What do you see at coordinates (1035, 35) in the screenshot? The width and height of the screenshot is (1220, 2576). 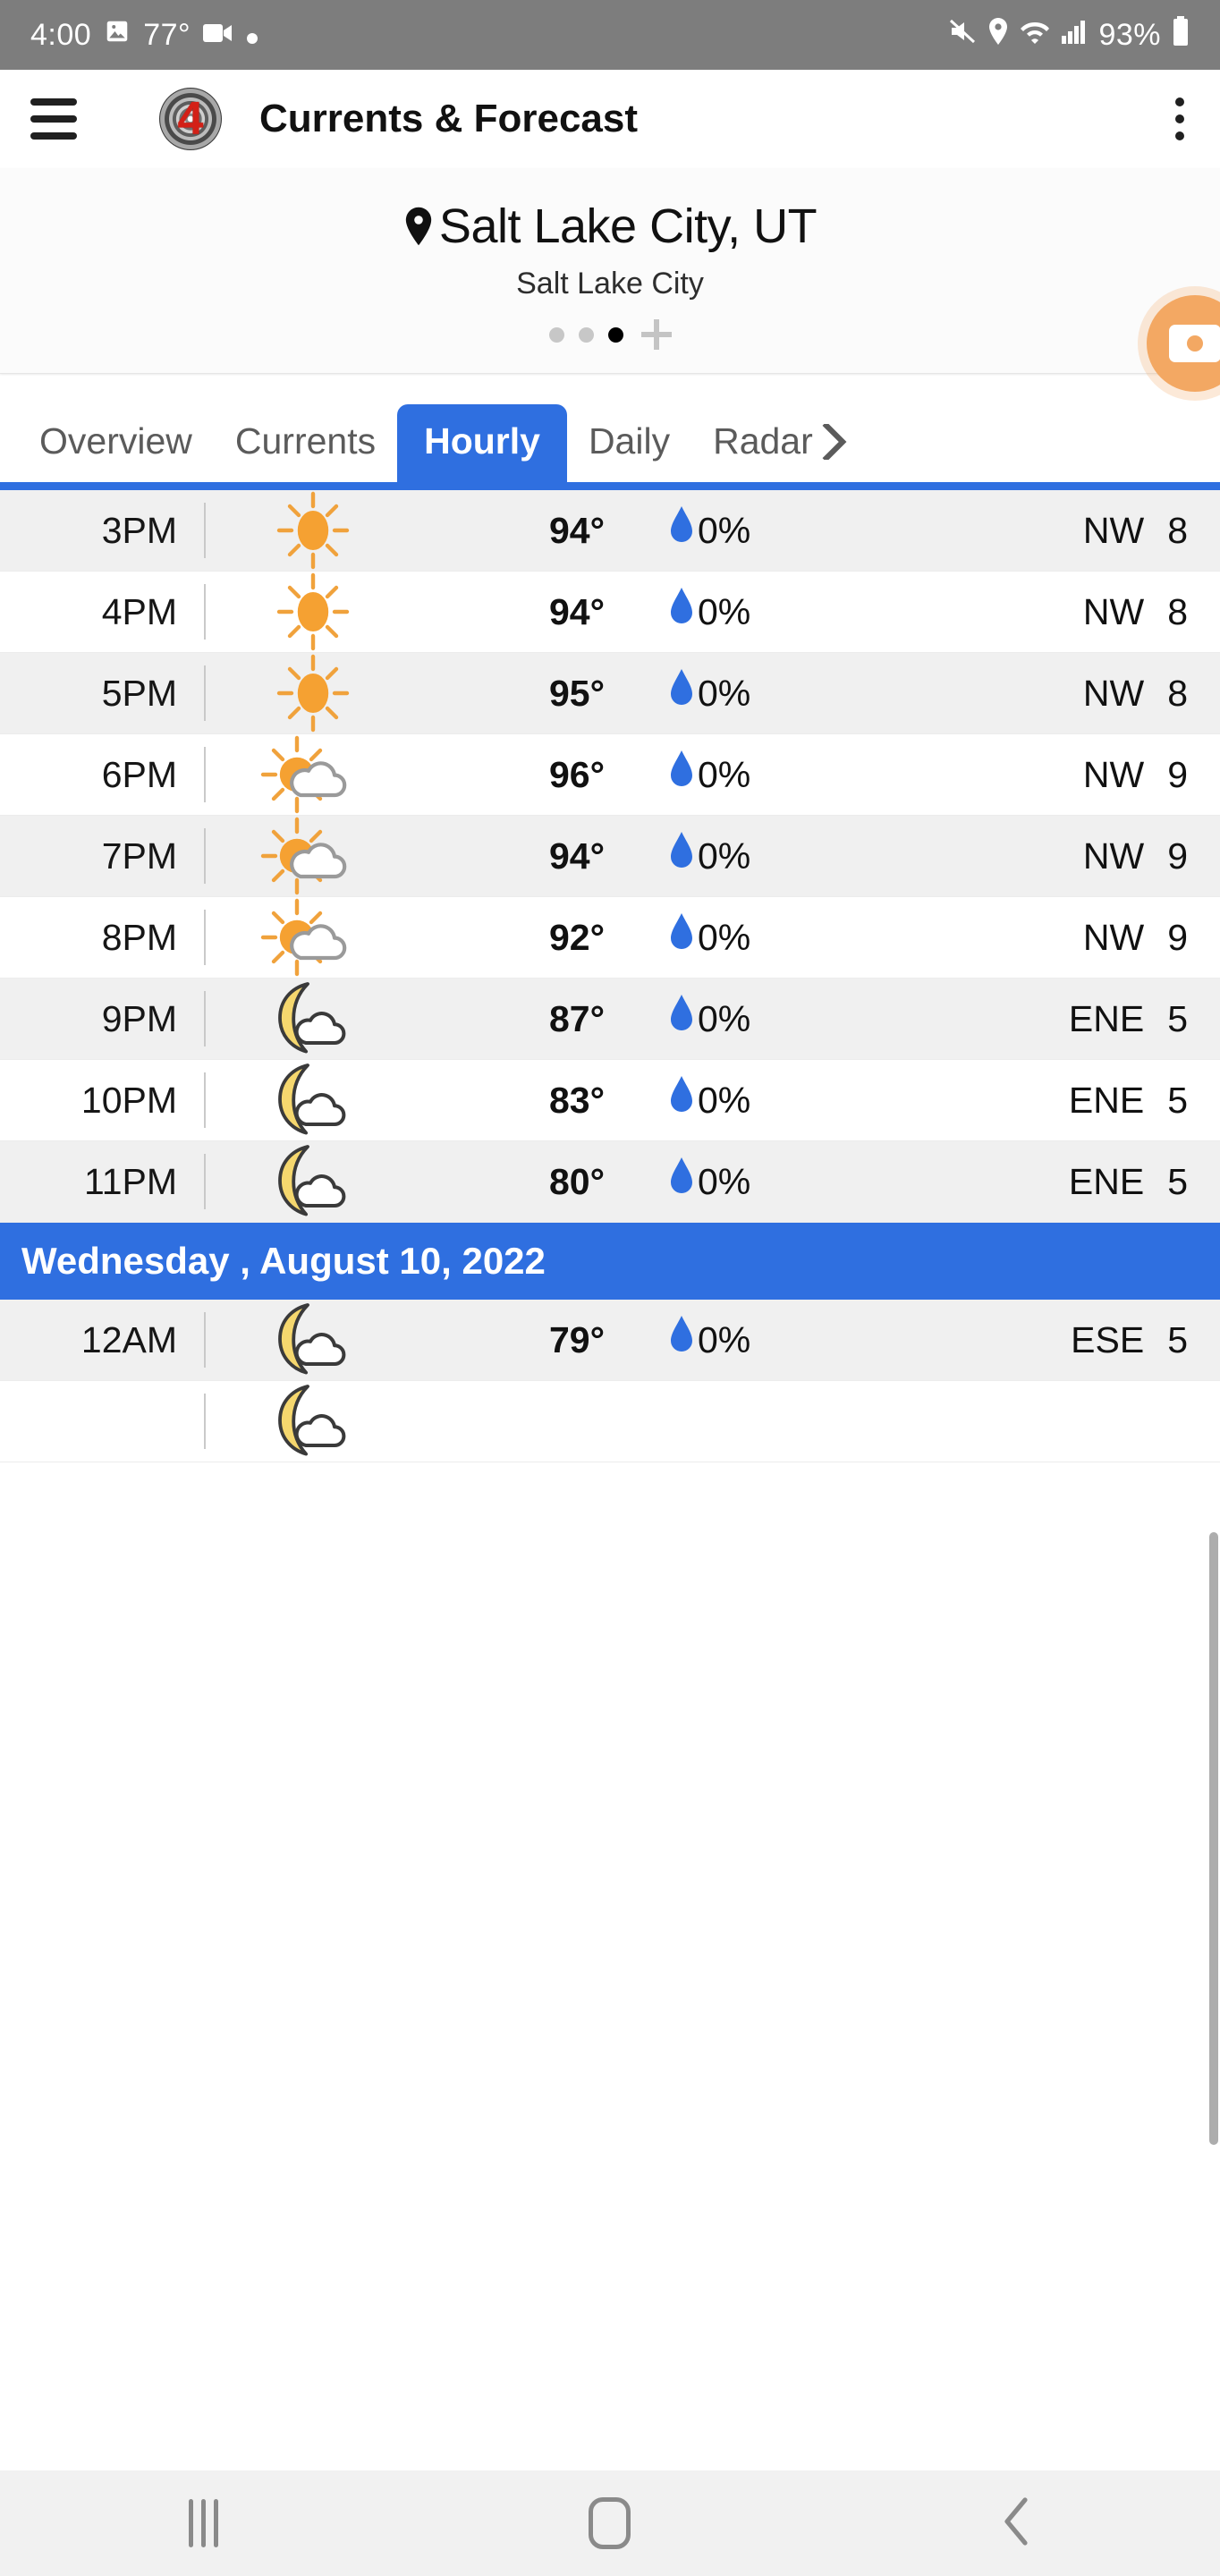 I see `wifi-icon` at bounding box center [1035, 35].